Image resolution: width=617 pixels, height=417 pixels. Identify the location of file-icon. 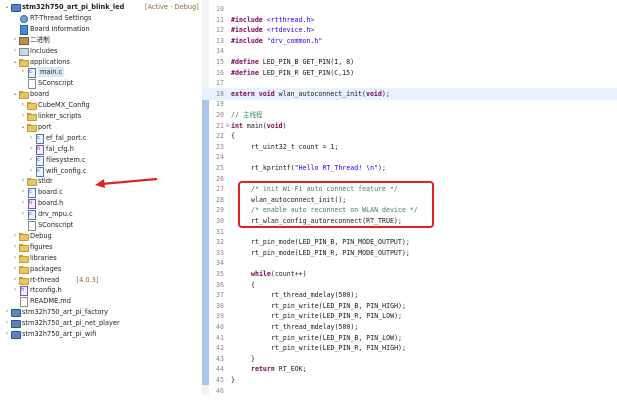
(31, 225).